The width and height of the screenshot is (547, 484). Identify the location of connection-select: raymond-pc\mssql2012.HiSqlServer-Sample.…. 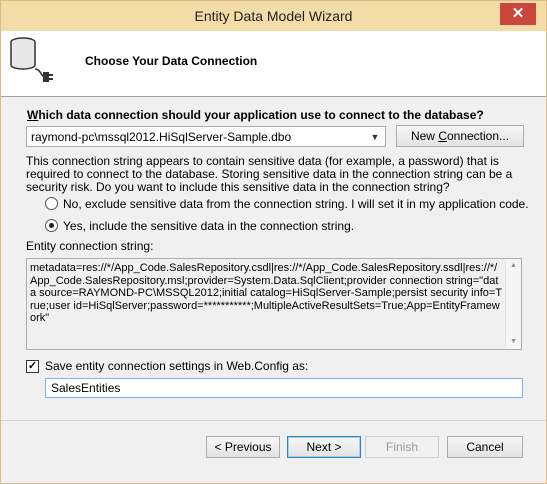
(206, 136).